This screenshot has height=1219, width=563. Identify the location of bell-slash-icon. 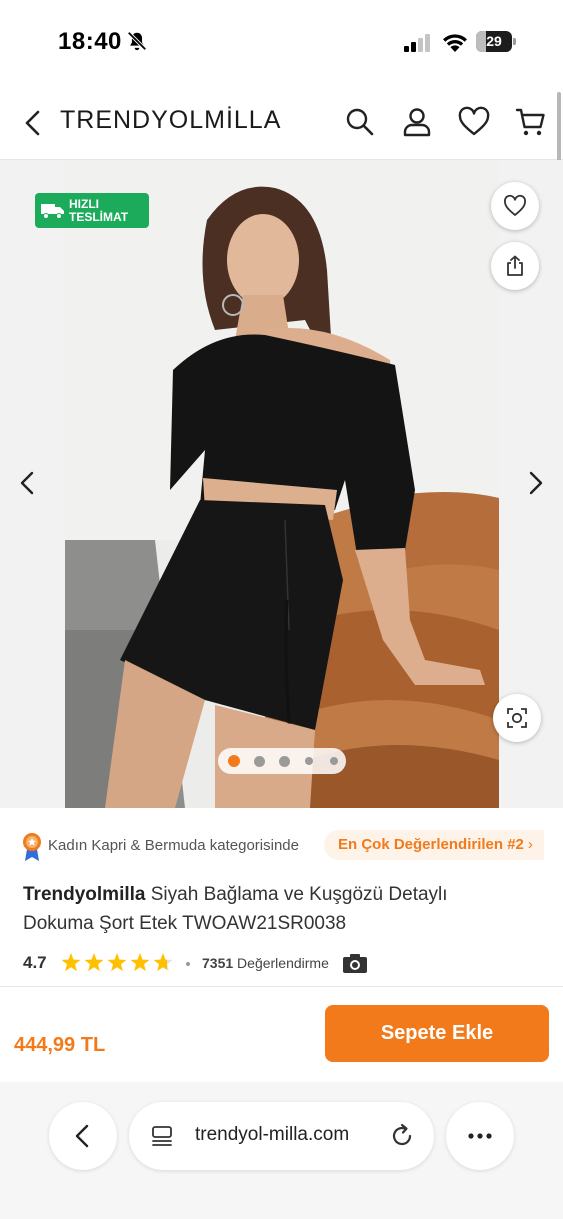
(137, 41).